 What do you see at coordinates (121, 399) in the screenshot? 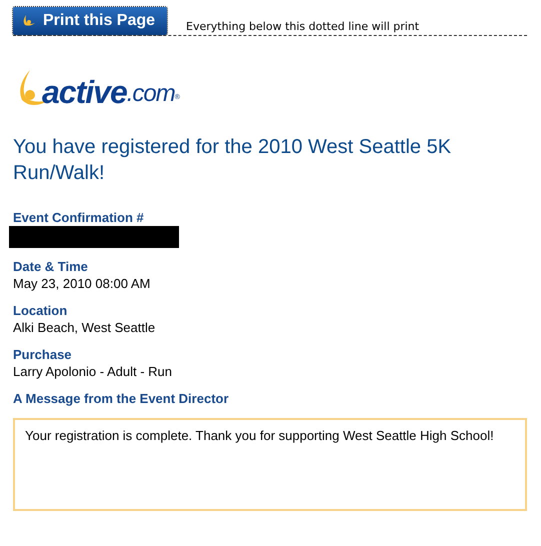
I see `message-label: A Message from the Event Director` at bounding box center [121, 399].